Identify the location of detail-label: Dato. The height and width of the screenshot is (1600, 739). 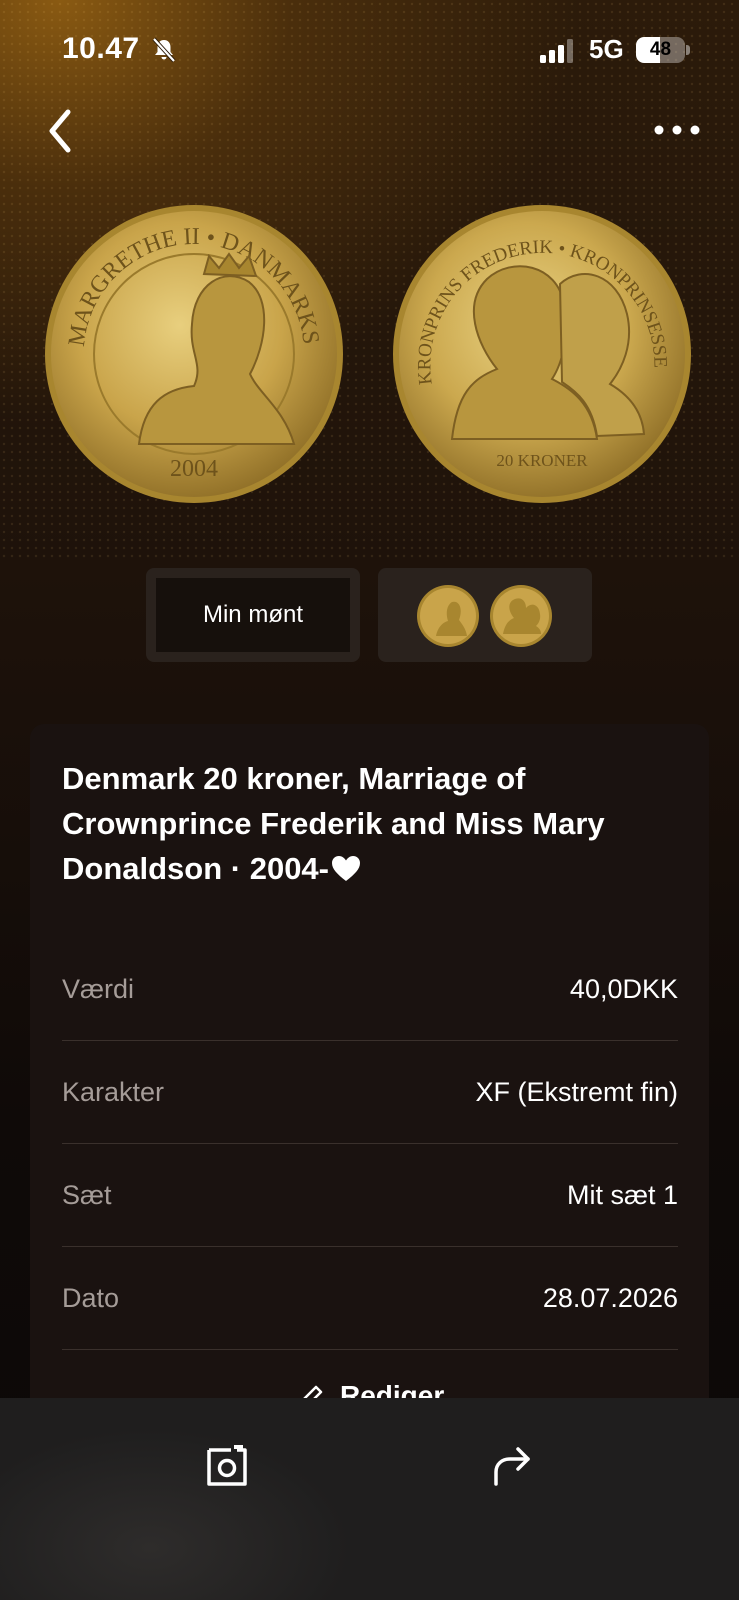
(91, 1298).